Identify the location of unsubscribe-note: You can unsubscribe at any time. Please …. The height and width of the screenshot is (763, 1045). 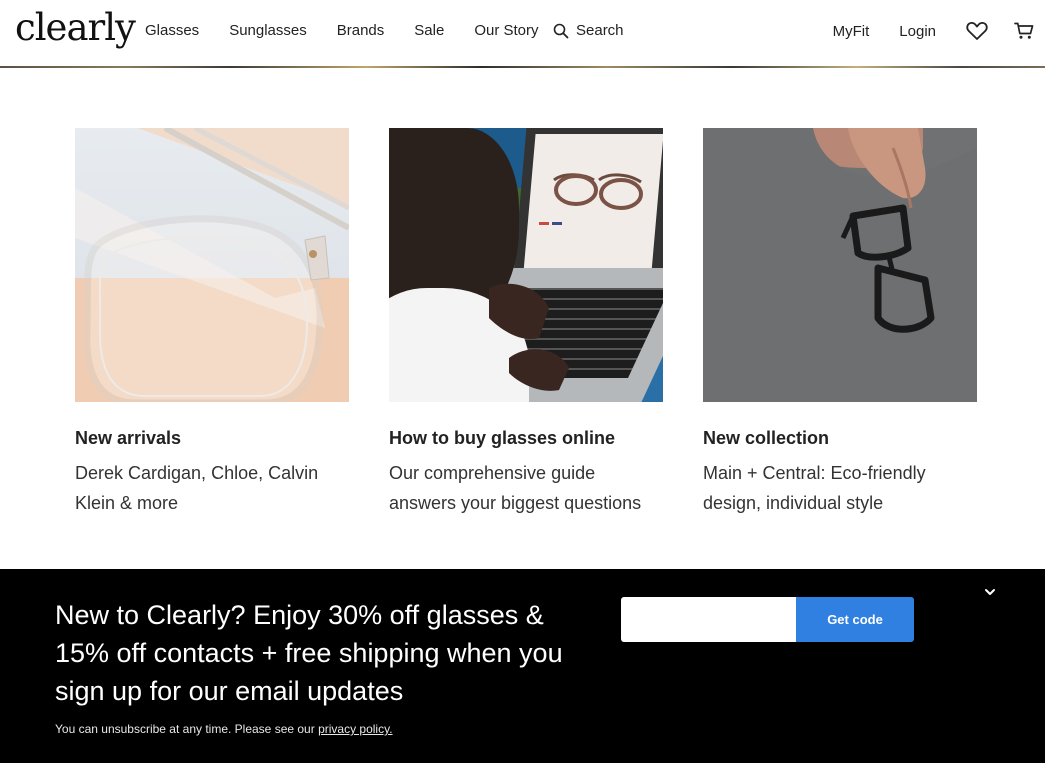
(224, 729).